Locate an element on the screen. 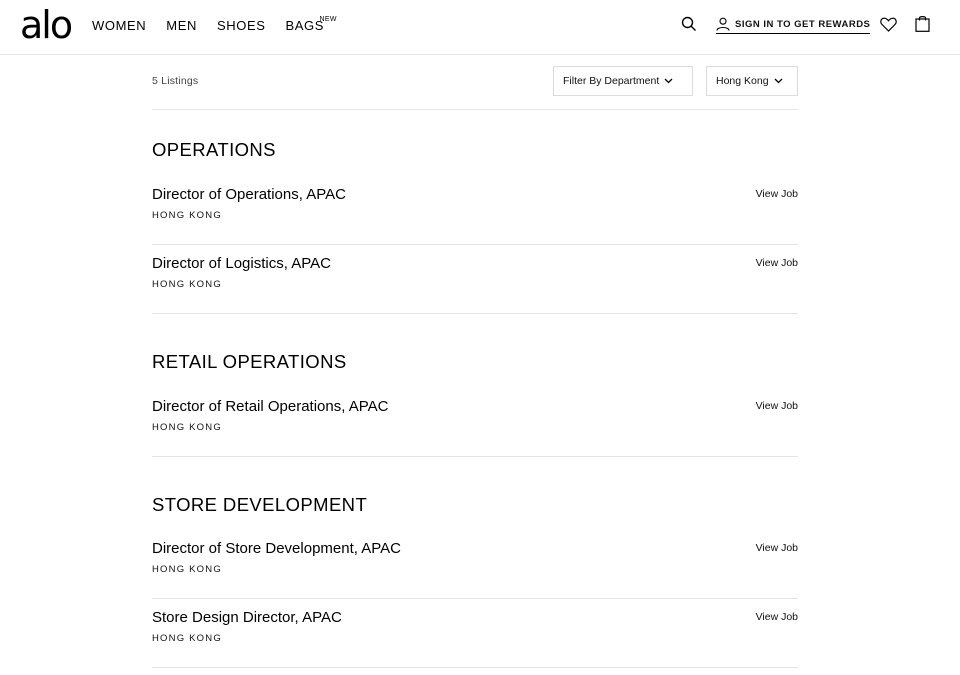 The width and height of the screenshot is (960, 675). nav-bags: BAGS NEW is located at coordinates (311, 25).